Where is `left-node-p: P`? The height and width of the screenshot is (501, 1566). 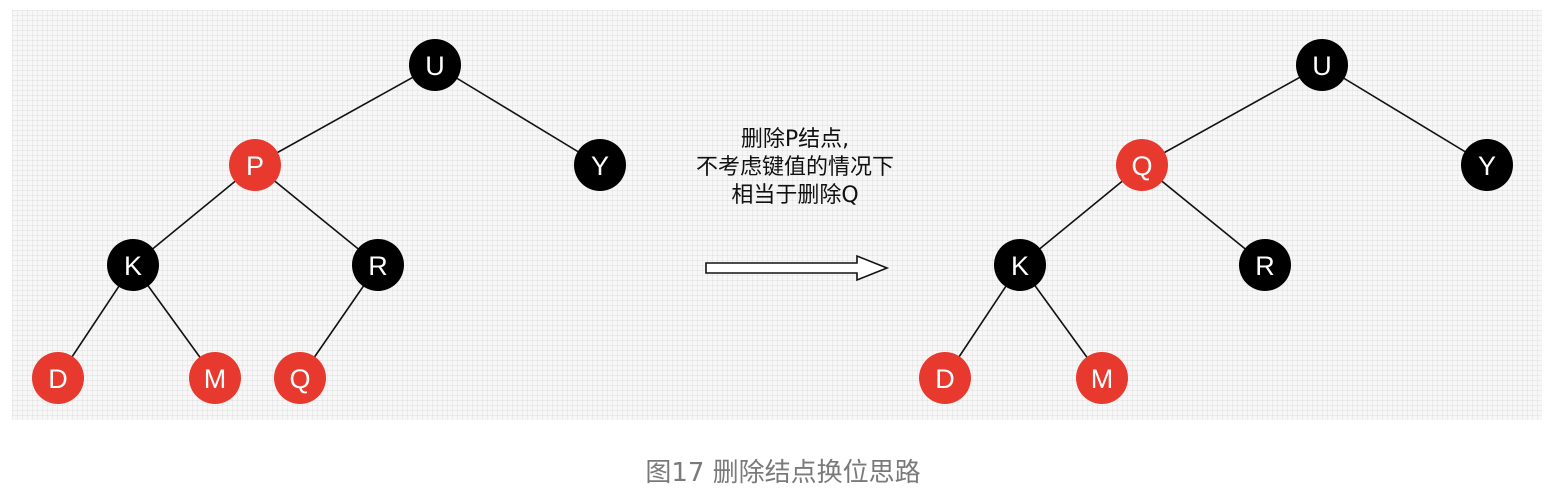
left-node-p: P is located at coordinates (255, 165).